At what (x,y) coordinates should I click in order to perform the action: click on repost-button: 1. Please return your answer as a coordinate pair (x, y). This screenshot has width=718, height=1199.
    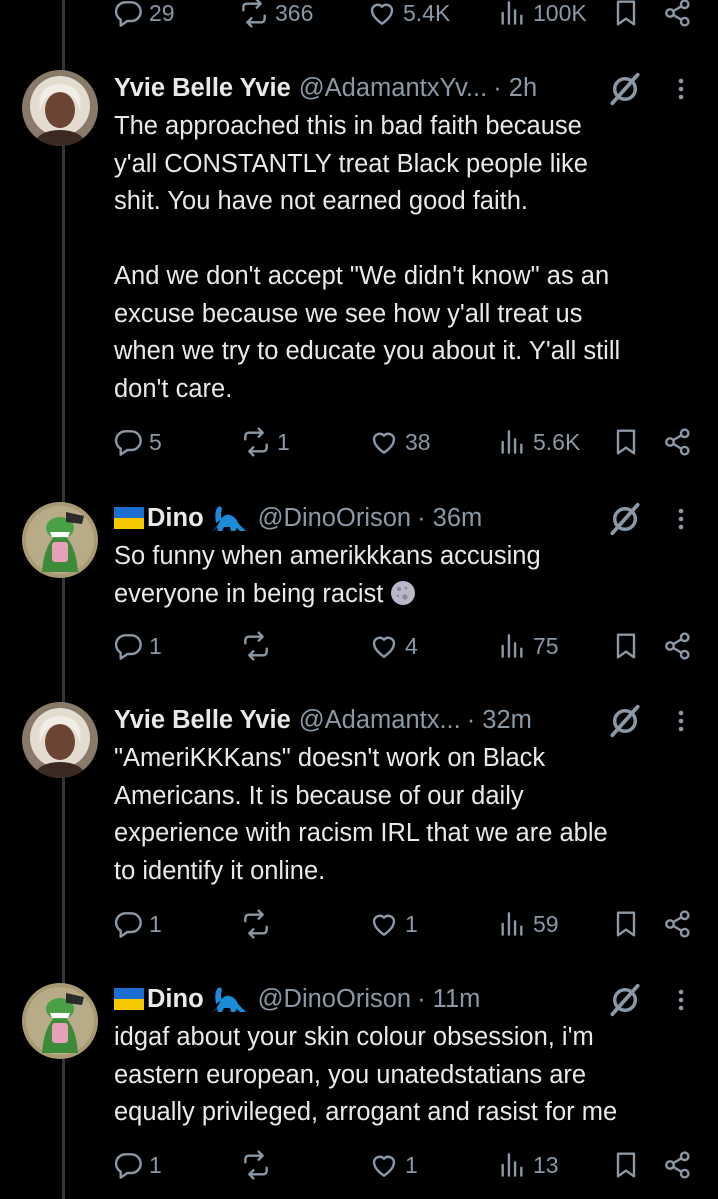
    Looking at the image, I should click on (265, 442).